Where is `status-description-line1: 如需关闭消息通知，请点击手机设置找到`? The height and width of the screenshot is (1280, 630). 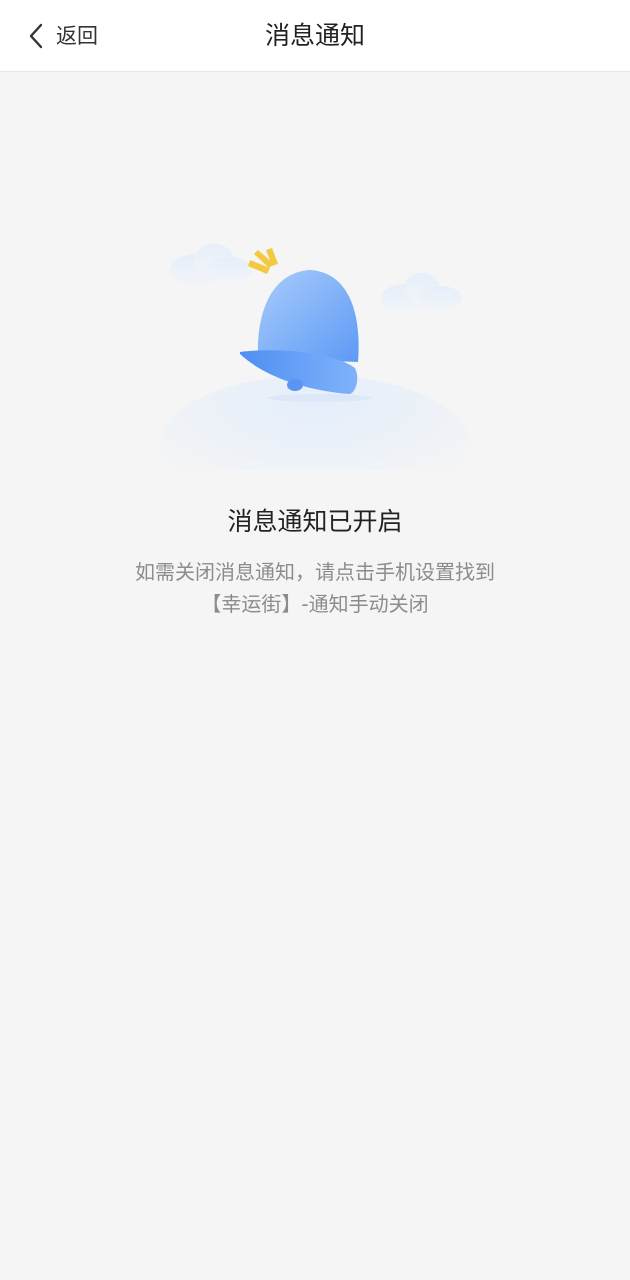
status-description-line1: 如需关闭消息通知，请点击手机设置找到 is located at coordinates (315, 572).